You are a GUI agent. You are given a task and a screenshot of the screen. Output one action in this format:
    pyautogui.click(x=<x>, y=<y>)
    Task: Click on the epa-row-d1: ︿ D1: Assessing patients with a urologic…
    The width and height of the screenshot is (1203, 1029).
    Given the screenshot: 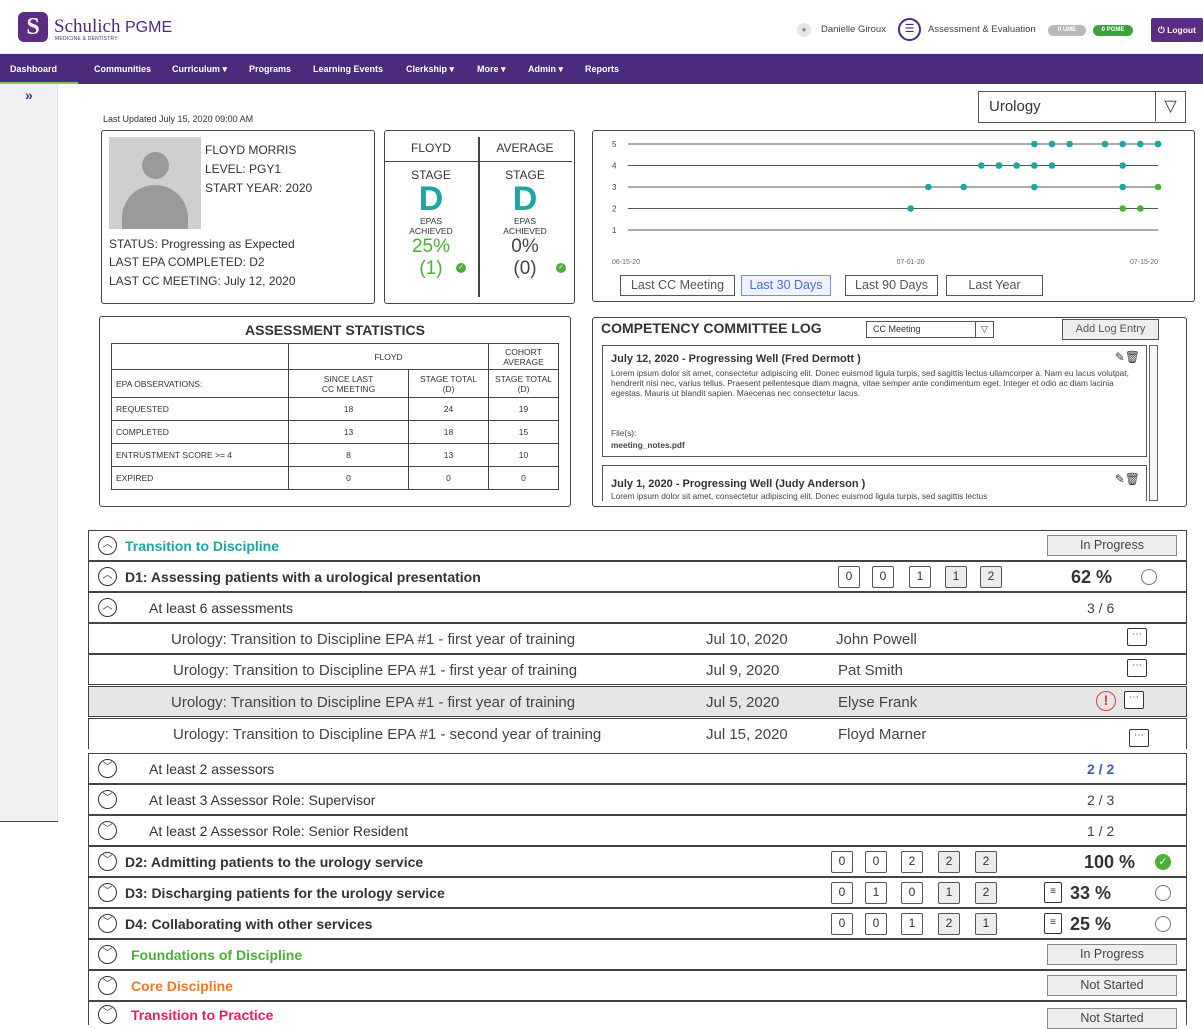 What is the action you would take?
    pyautogui.click(x=637, y=576)
    